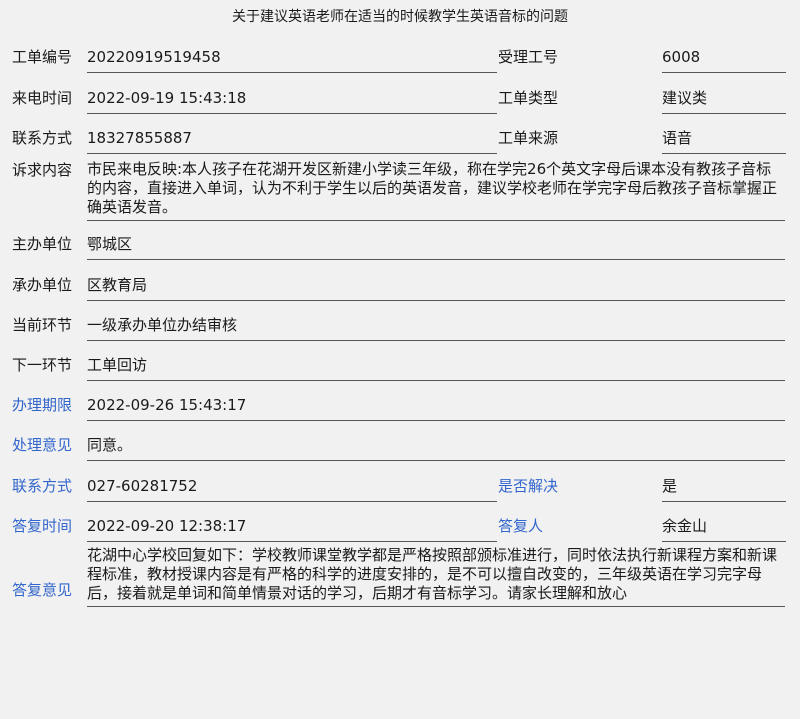  Describe the element at coordinates (528, 486) in the screenshot. I see `resolved-label: 是否解决` at that location.